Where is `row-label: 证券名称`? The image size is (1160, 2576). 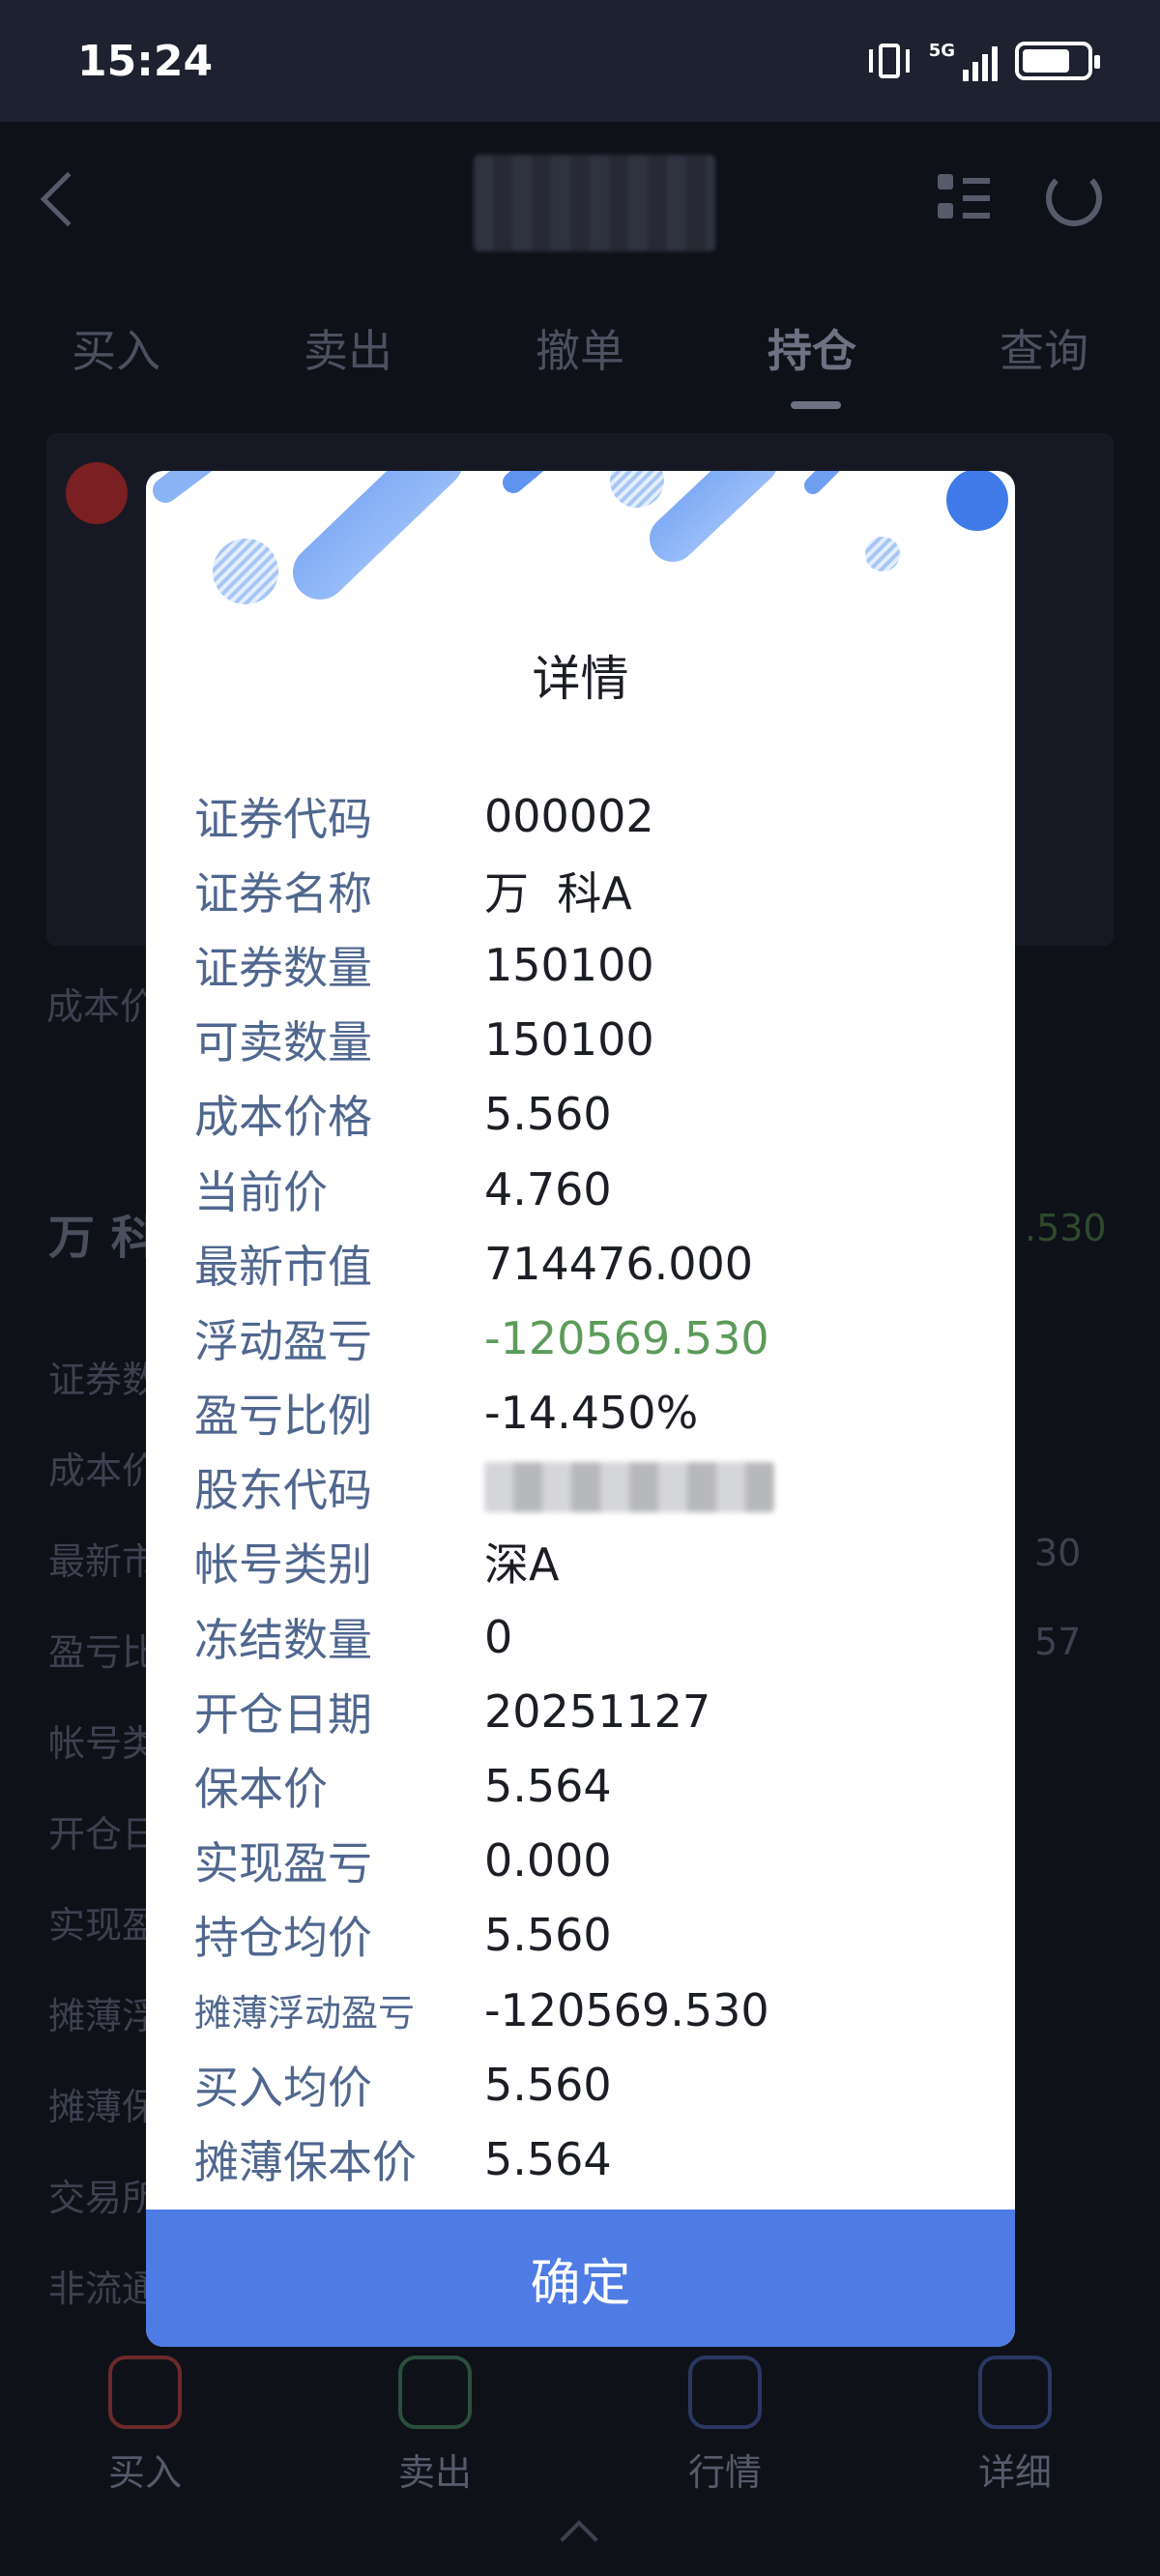 row-label: 证券名称 is located at coordinates (283, 893).